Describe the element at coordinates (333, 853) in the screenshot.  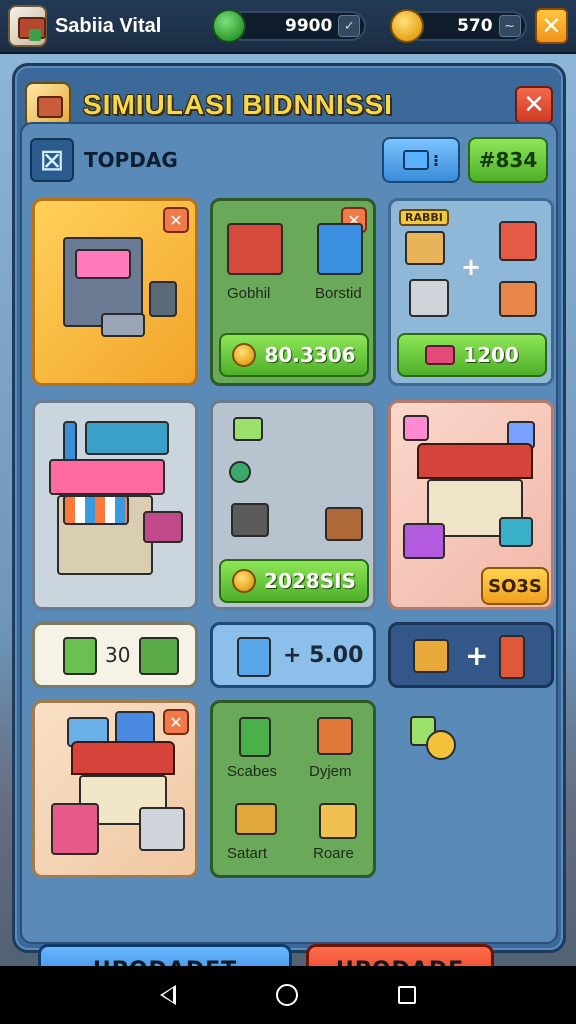
I see `item-label: Roare` at that location.